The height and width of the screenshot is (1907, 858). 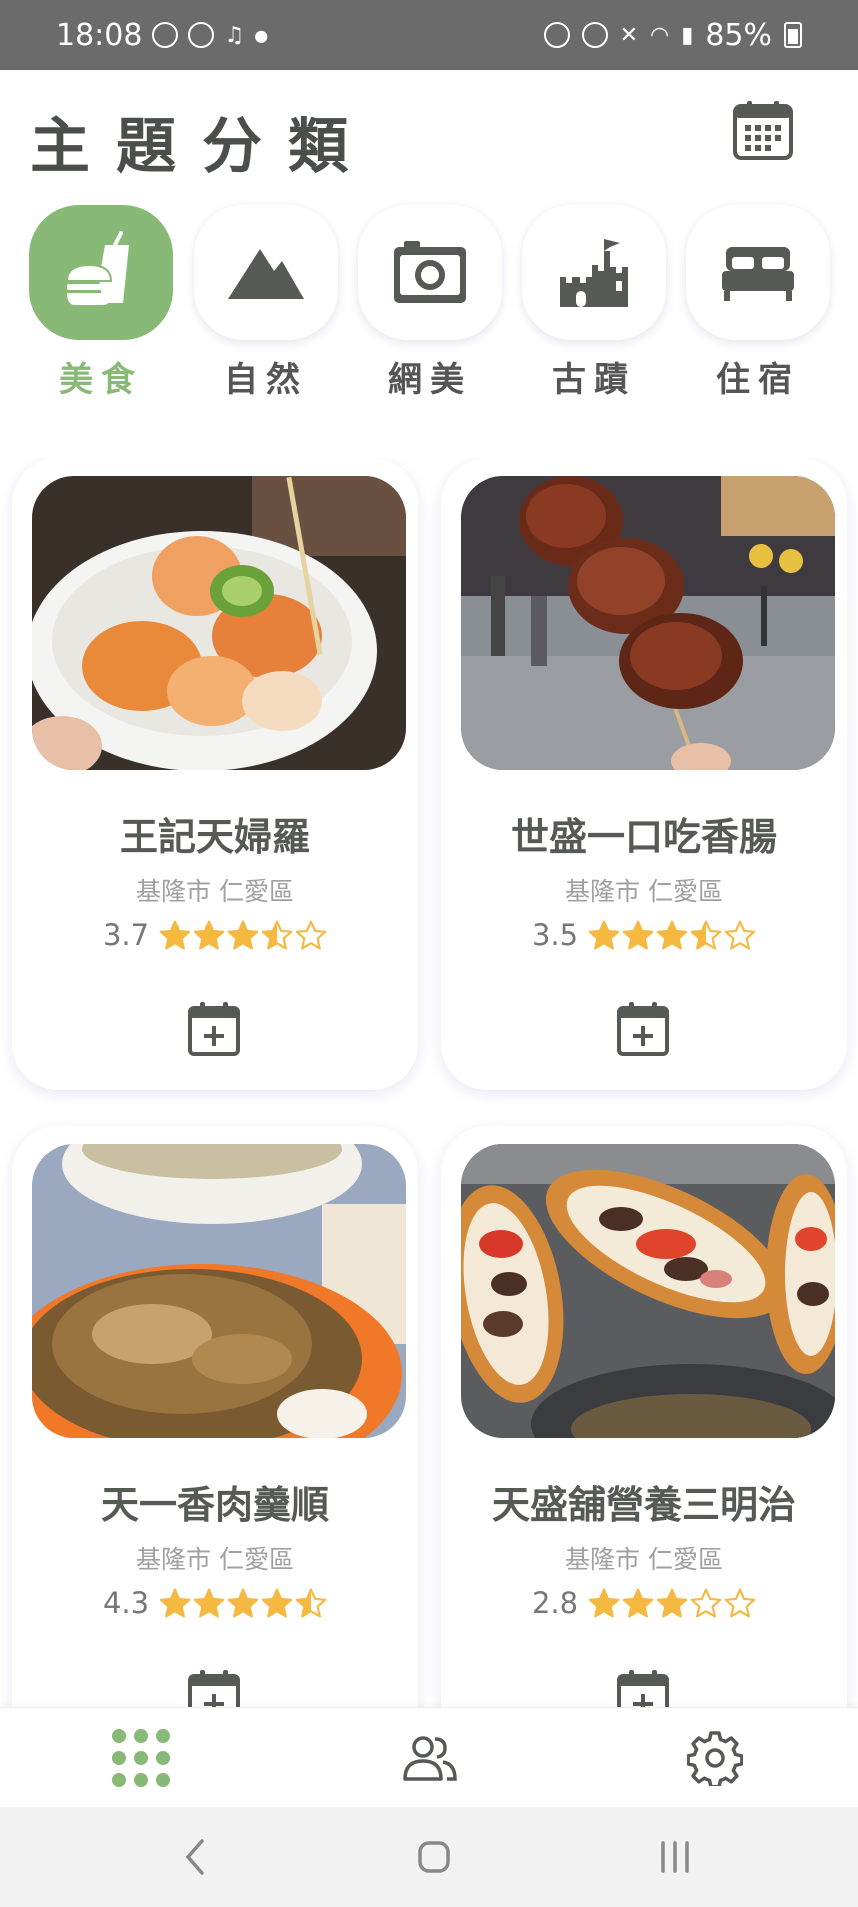 I want to click on rating-value: 3.7, so click(x=126, y=935).